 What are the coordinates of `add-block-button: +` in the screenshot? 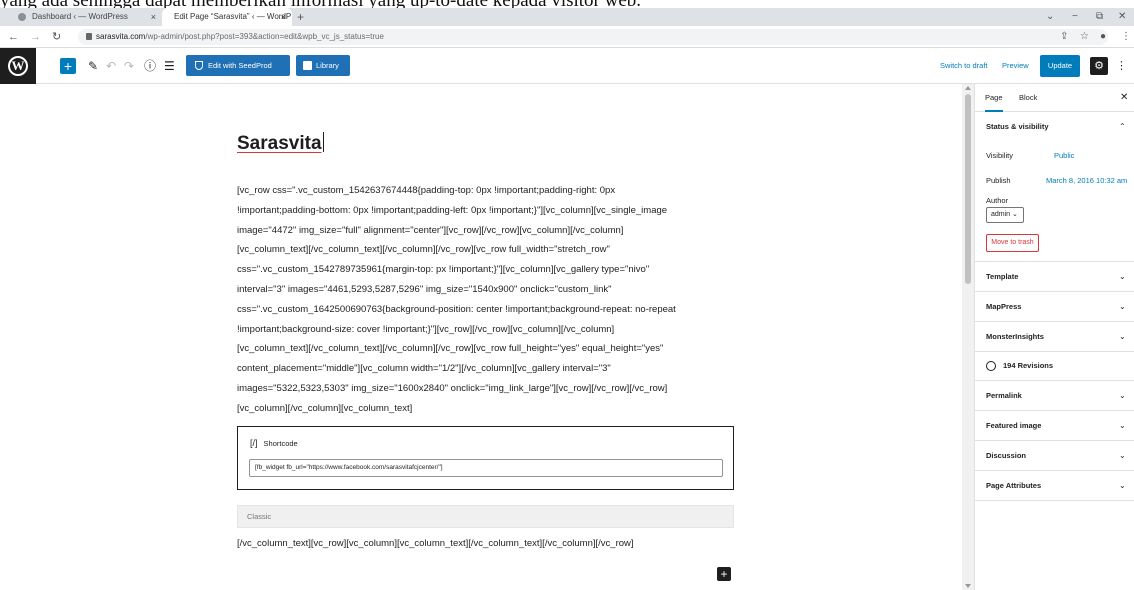 It's located at (724, 574).